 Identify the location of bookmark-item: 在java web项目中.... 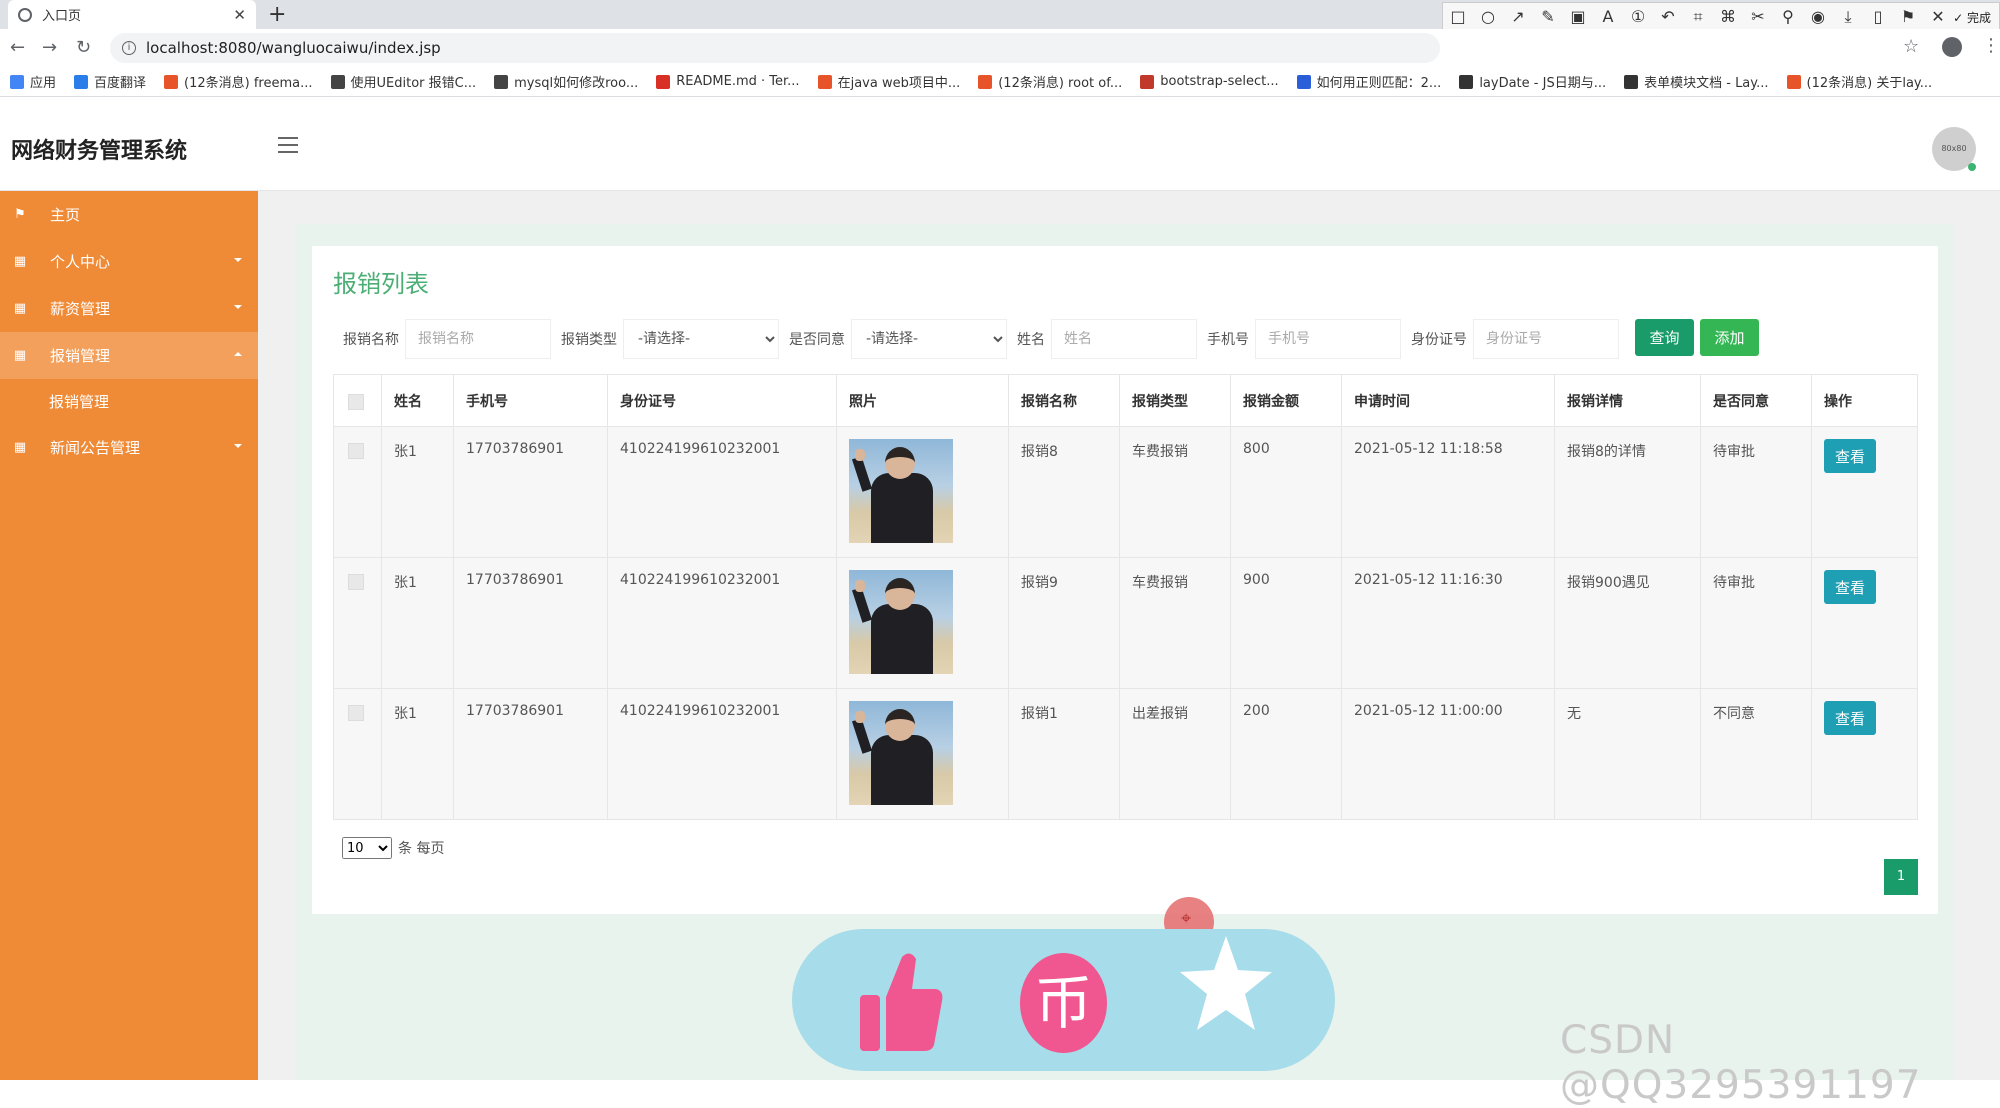
(888, 81).